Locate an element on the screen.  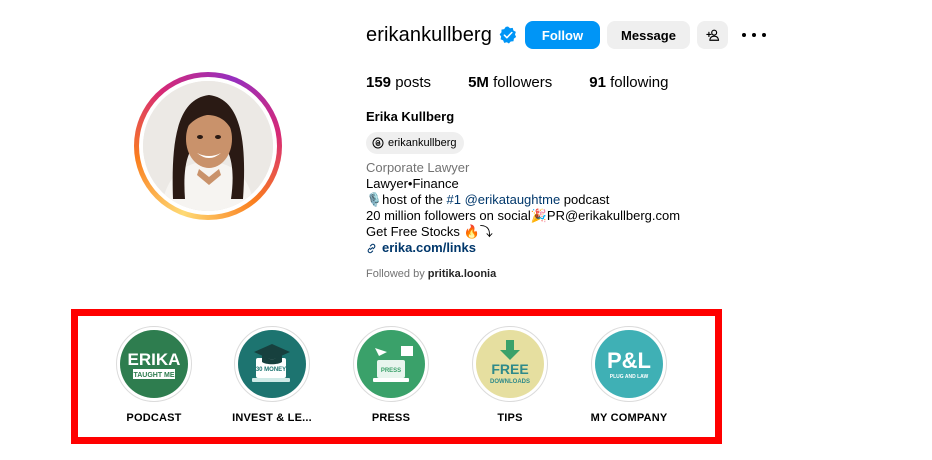
followers-stat: 5M followers is located at coordinates (510, 82).